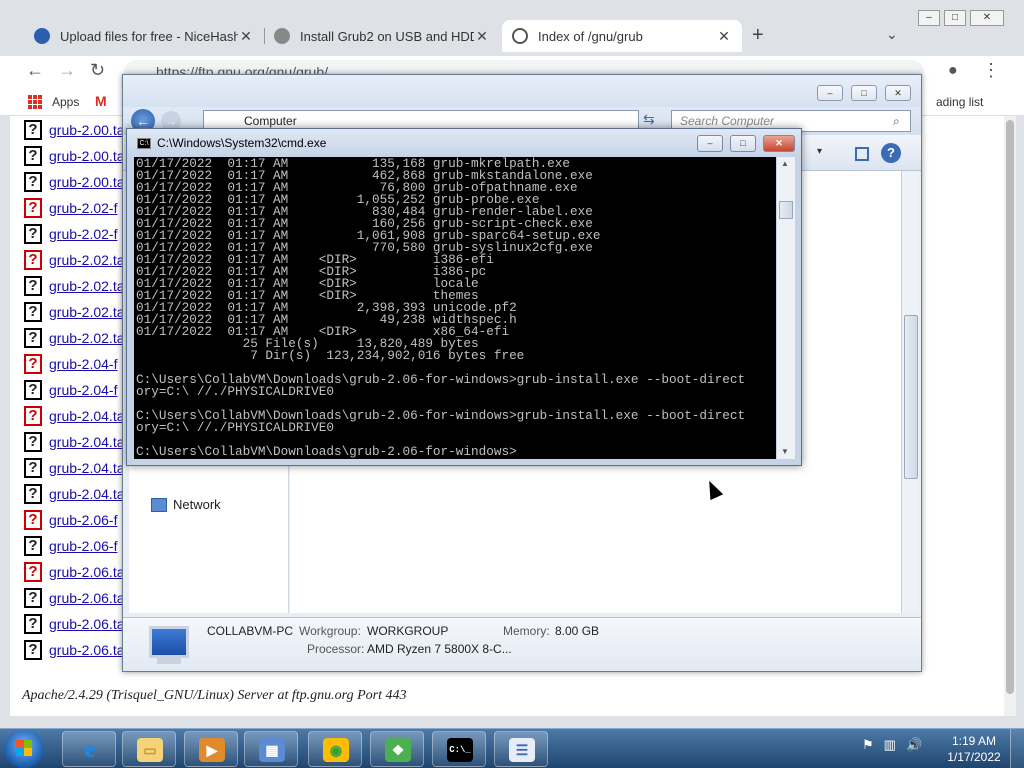 This screenshot has width=1024, height=768. Describe the element at coordinates (186, 504) in the screenshot. I see `nav-item-network: Network` at that location.